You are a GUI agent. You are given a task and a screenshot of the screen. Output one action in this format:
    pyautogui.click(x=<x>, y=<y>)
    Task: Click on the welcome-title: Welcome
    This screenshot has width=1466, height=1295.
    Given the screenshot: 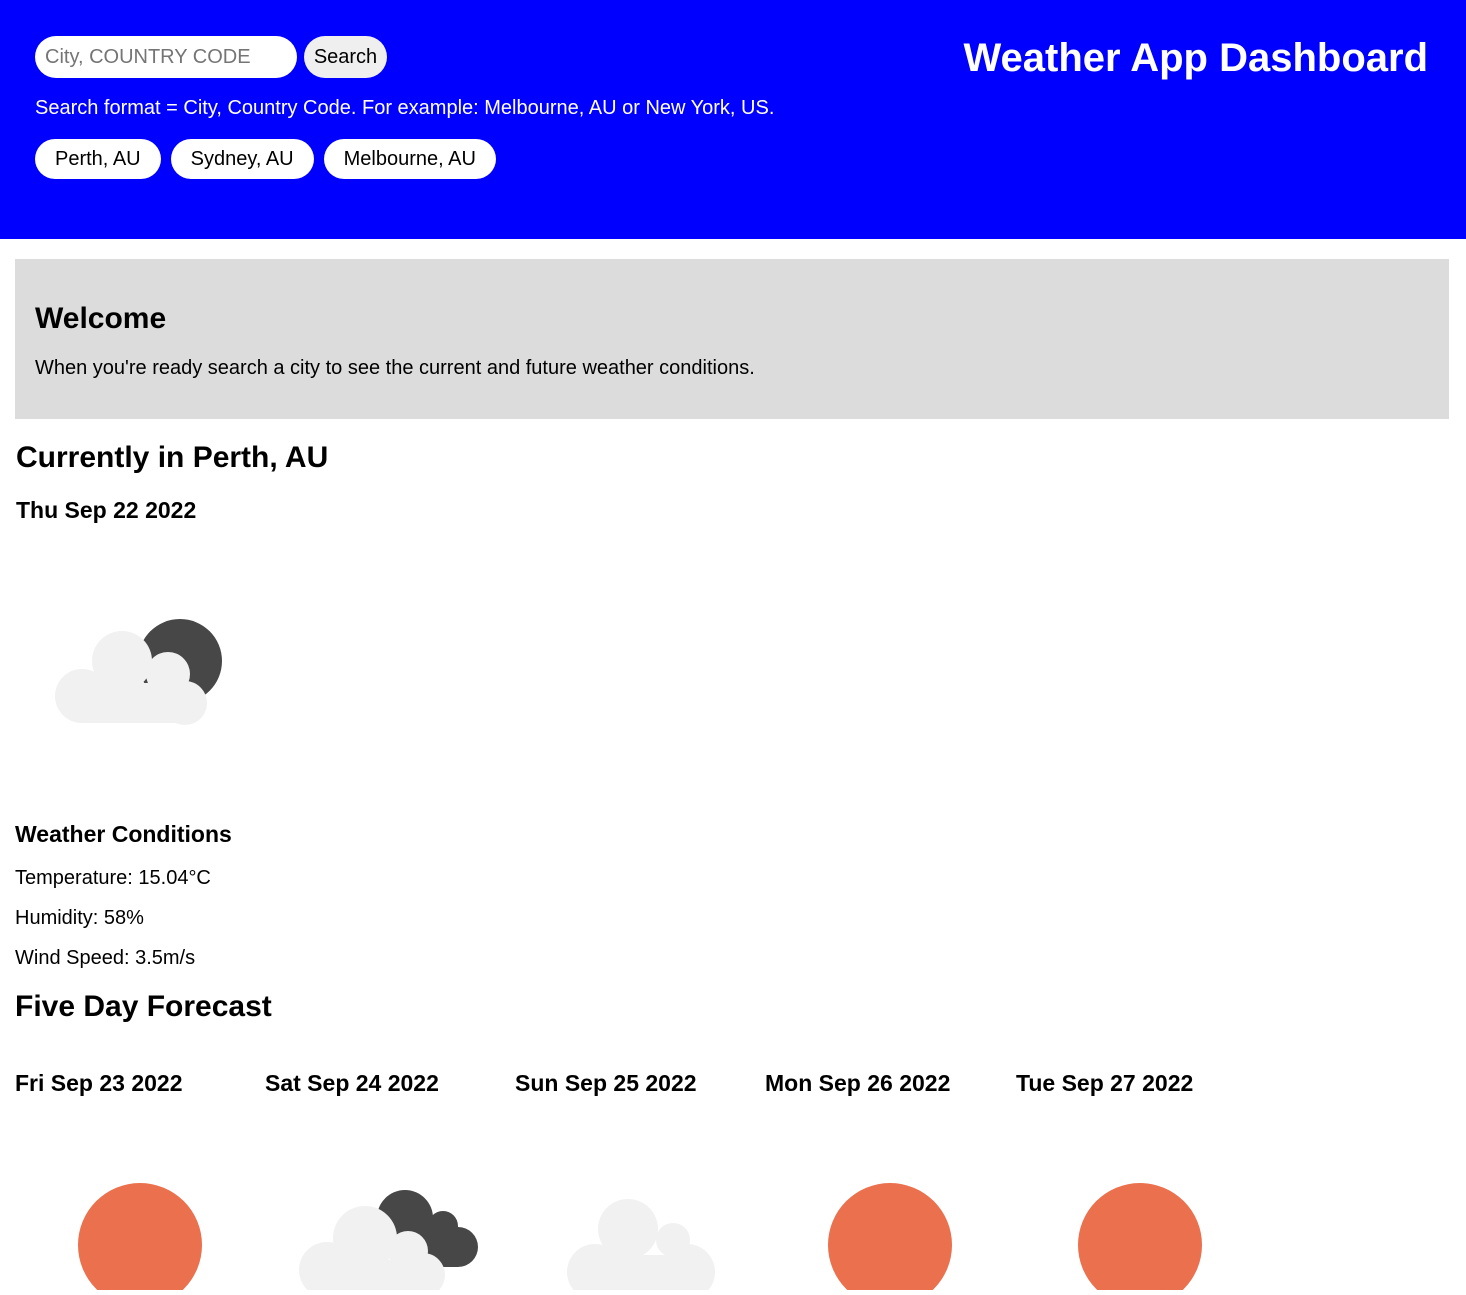 What is the action you would take?
    pyautogui.click(x=101, y=318)
    